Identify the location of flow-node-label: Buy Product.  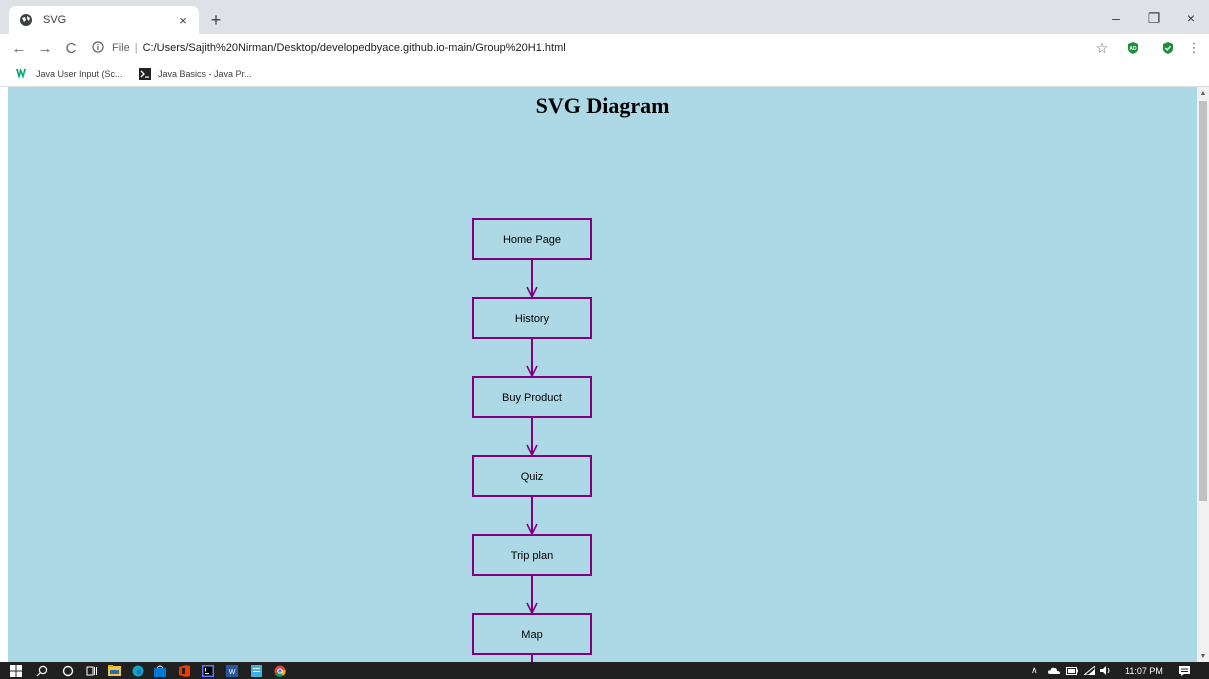
(532, 398).